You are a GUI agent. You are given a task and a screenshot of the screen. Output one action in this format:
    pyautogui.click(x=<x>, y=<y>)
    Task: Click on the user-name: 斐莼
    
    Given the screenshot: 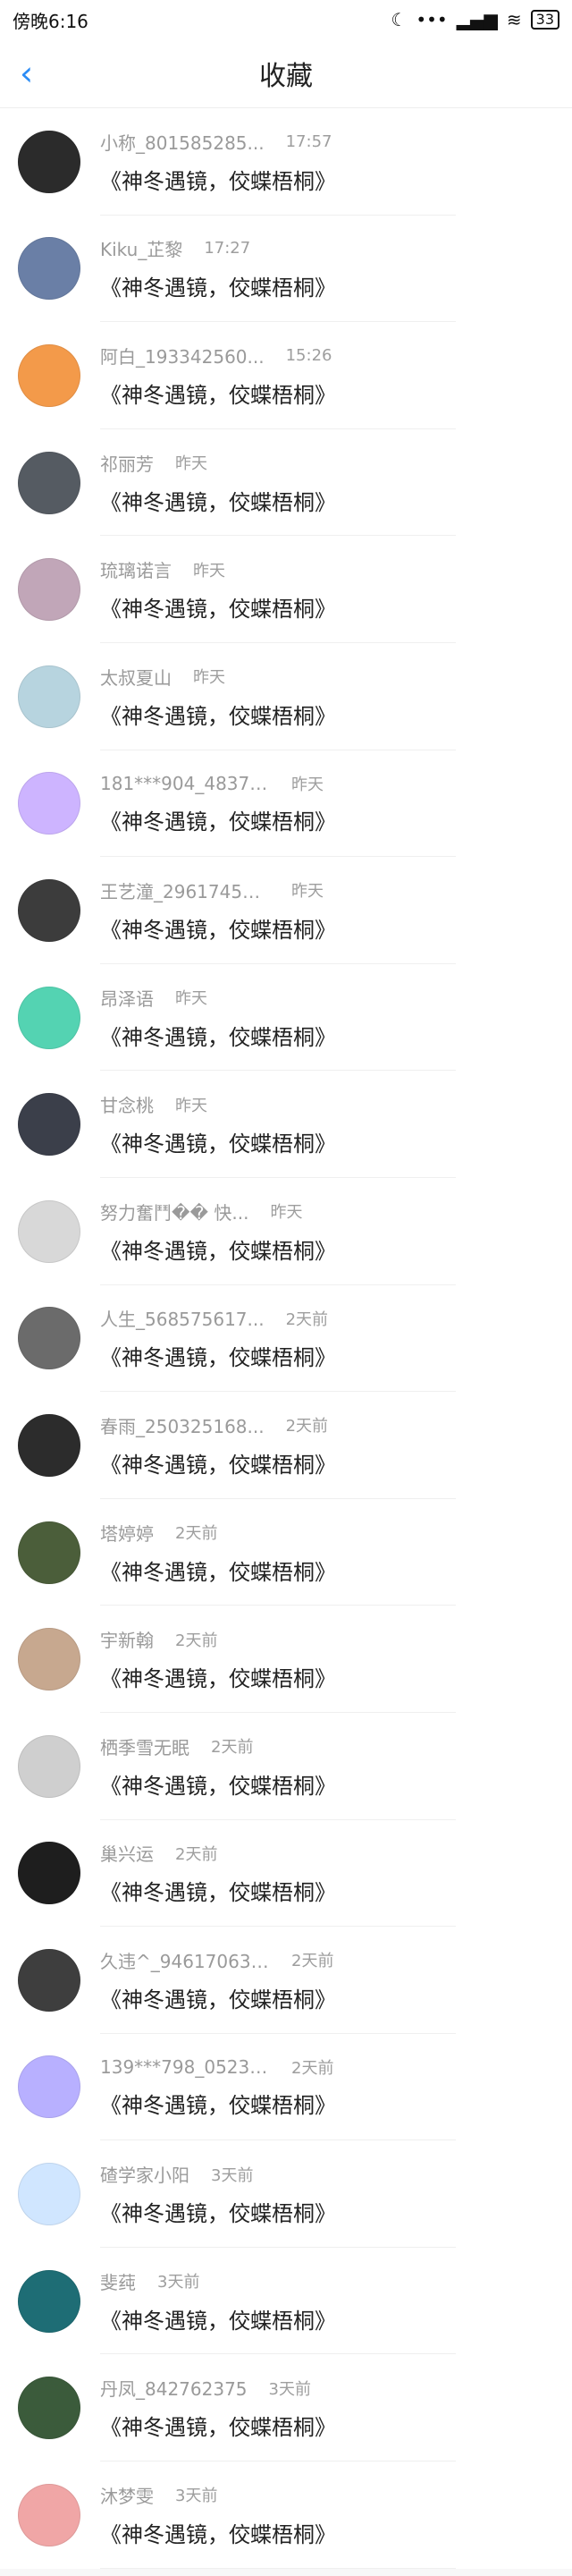 What is the action you would take?
    pyautogui.click(x=118, y=2281)
    